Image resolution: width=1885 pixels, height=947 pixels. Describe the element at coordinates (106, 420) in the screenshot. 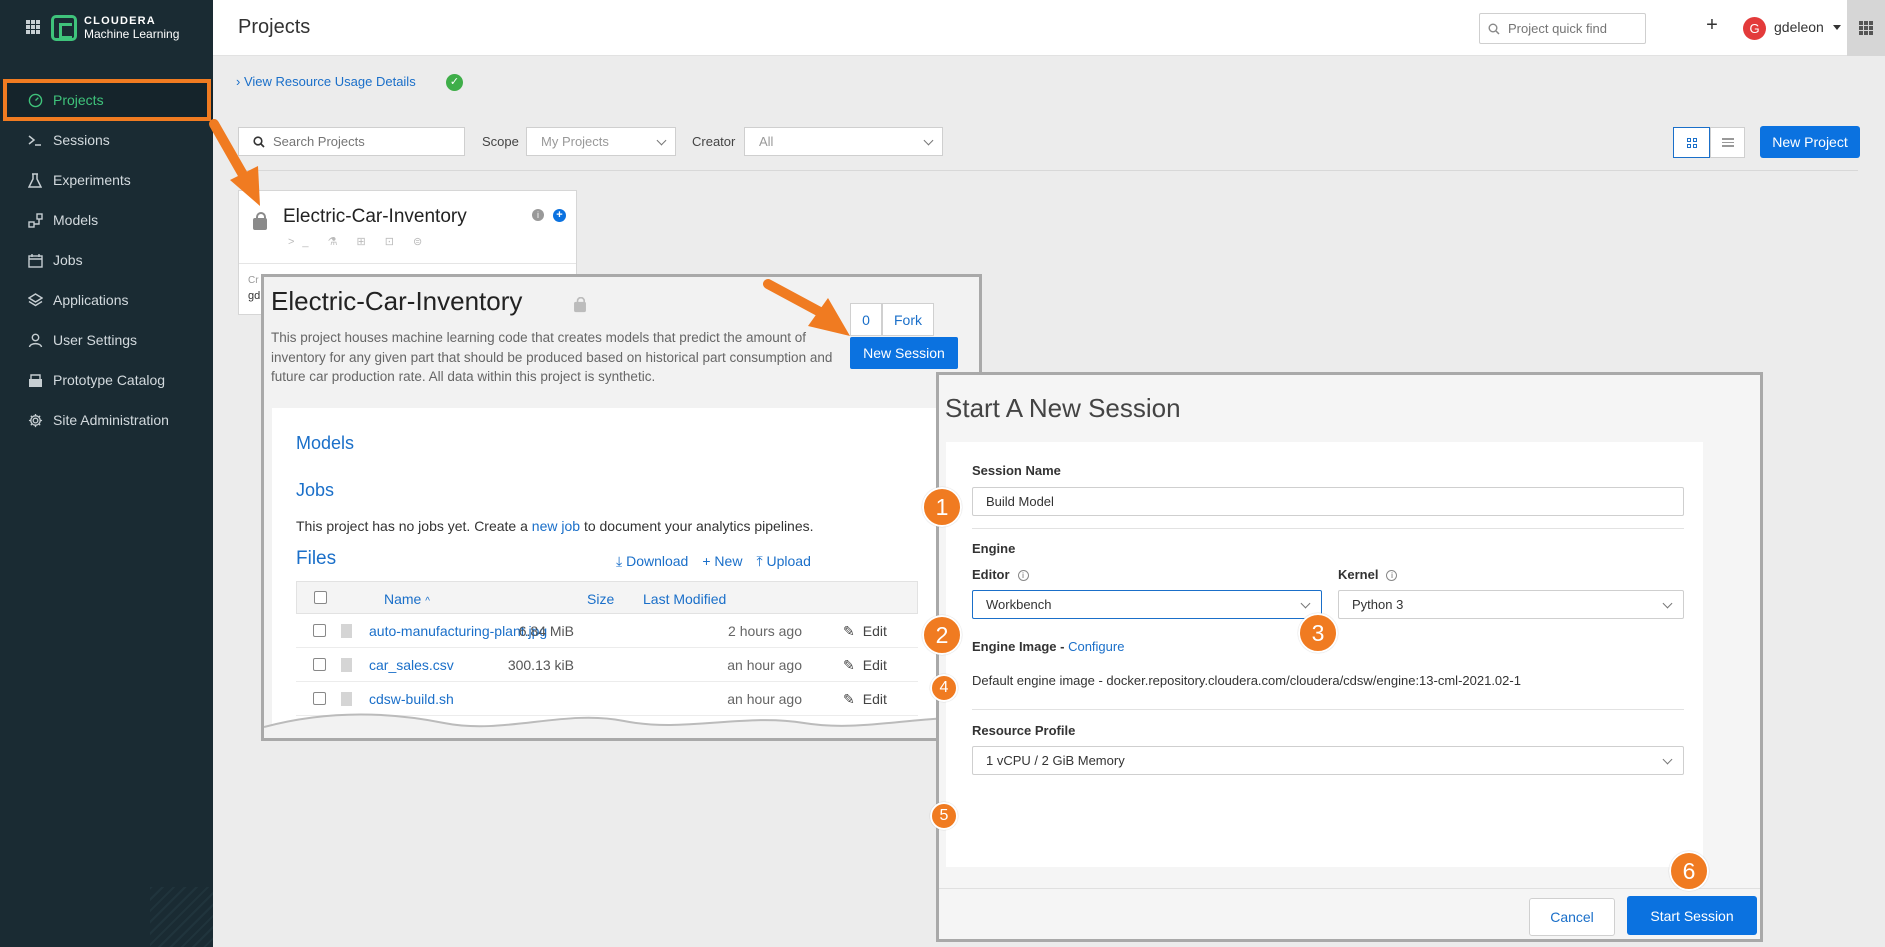

I see `sidebar-item-site-administration: Site Administration` at that location.